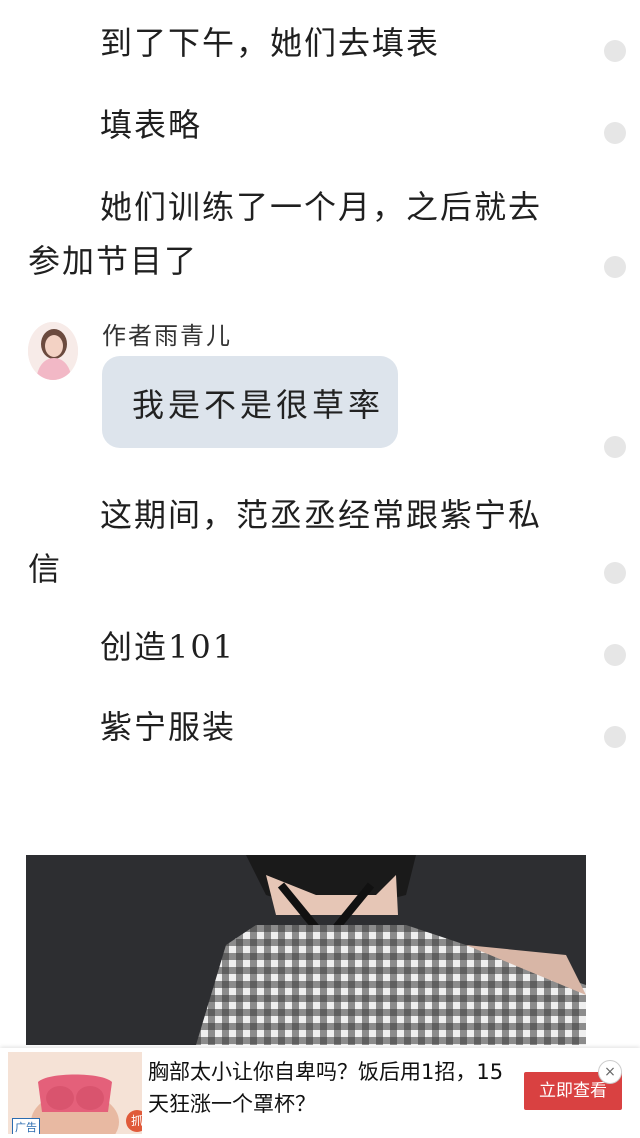  What do you see at coordinates (151, 125) in the screenshot?
I see `story-paragraph-2: 填表略` at bounding box center [151, 125].